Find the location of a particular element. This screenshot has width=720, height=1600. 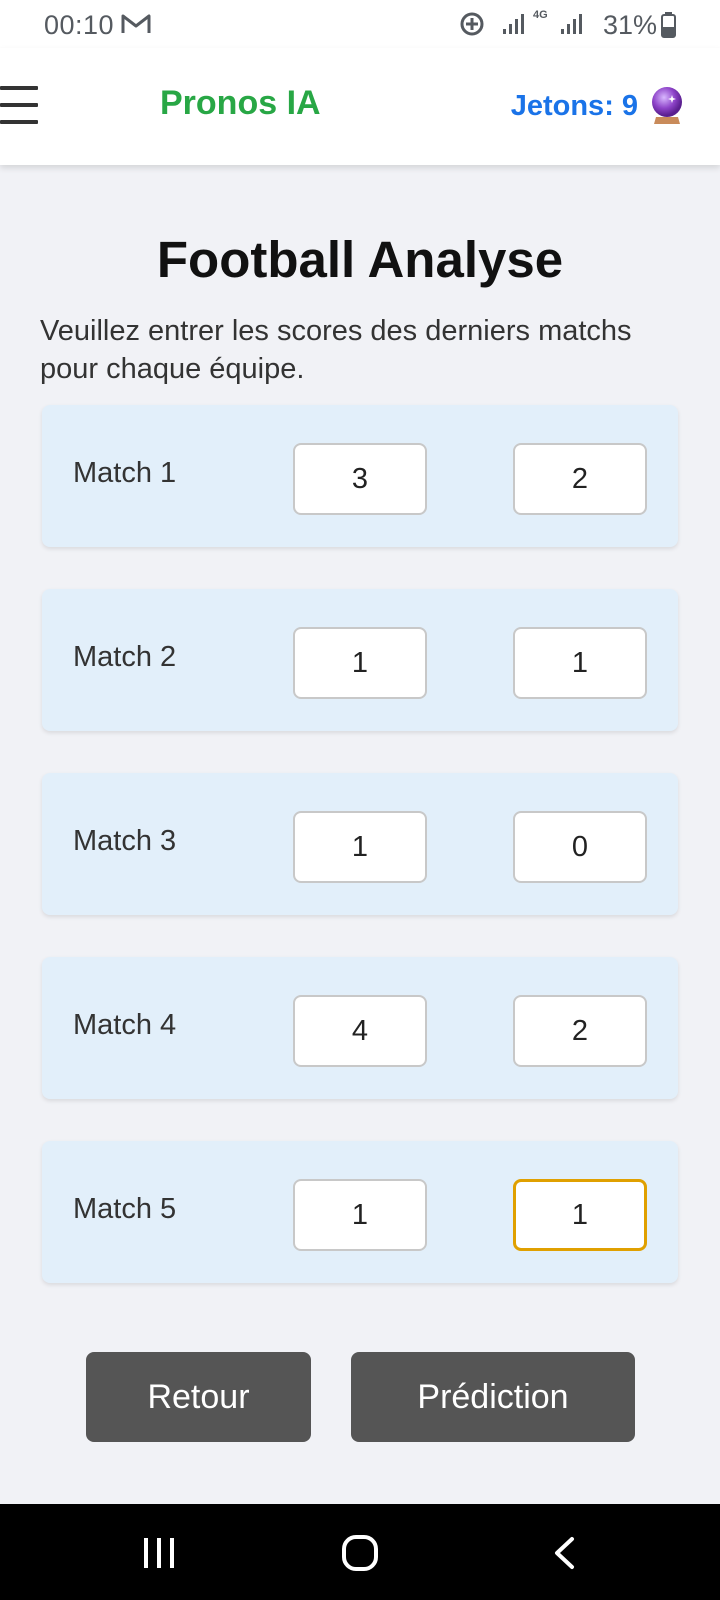

match-label: Match 1 is located at coordinates (125, 473).